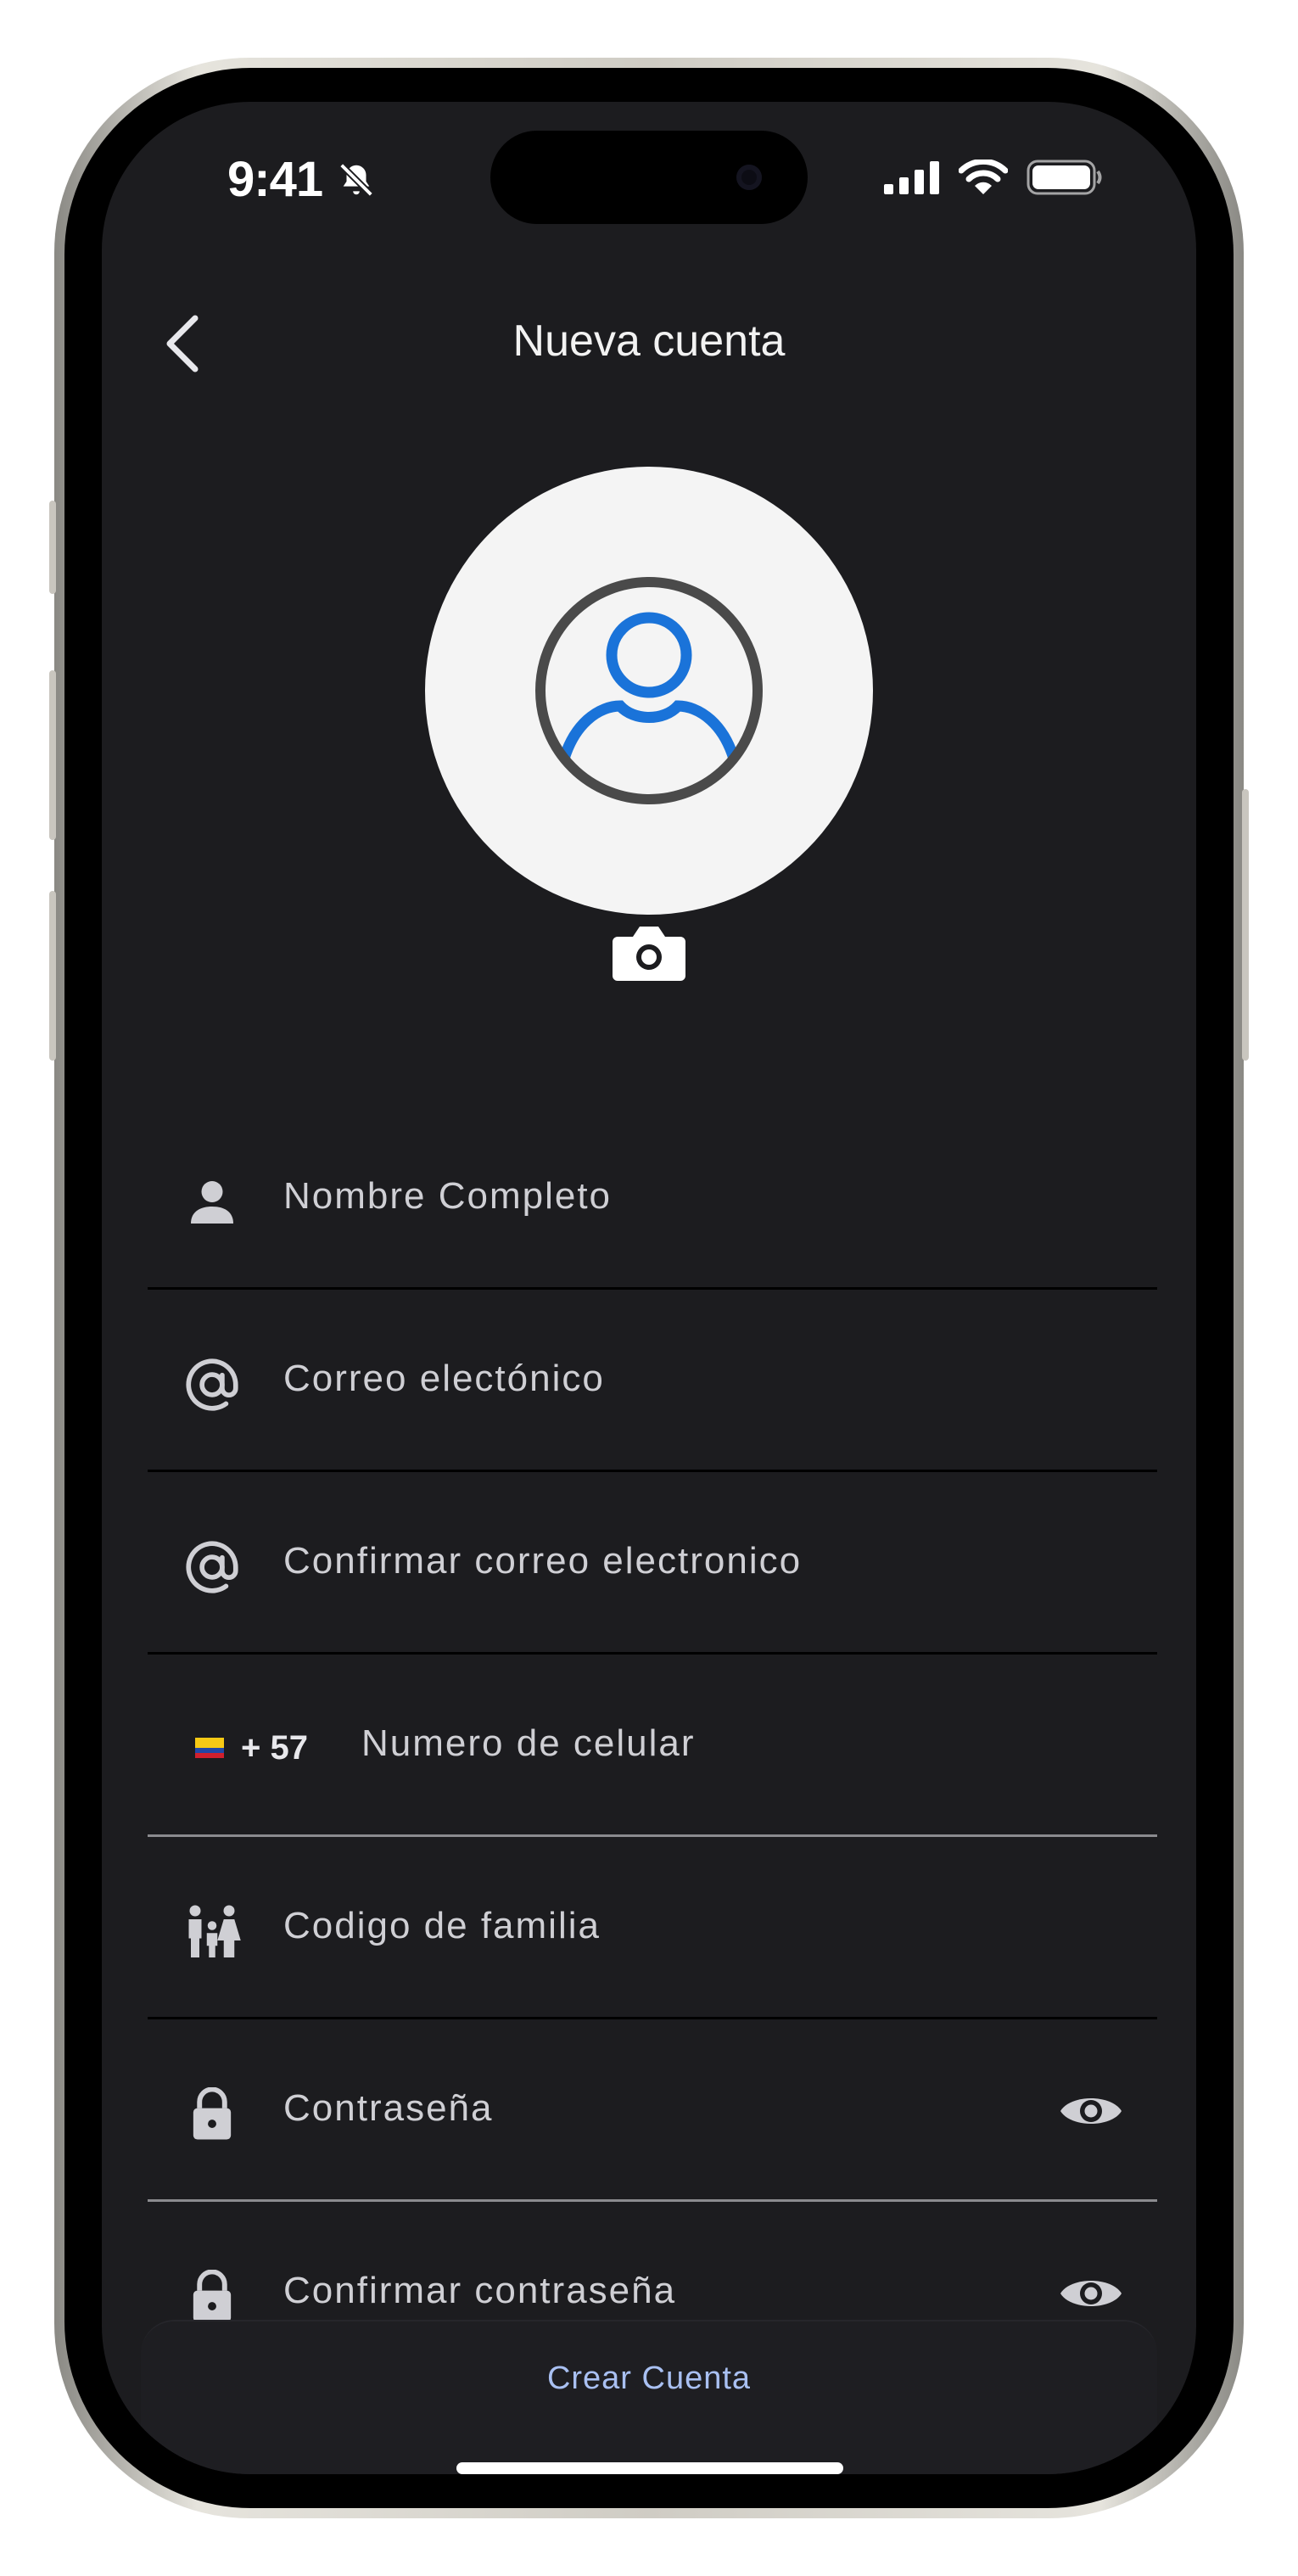 This screenshot has height=2576, width=1298. Describe the element at coordinates (649, 2379) in the screenshot. I see `create-account-button: Crear Cuenta` at that location.